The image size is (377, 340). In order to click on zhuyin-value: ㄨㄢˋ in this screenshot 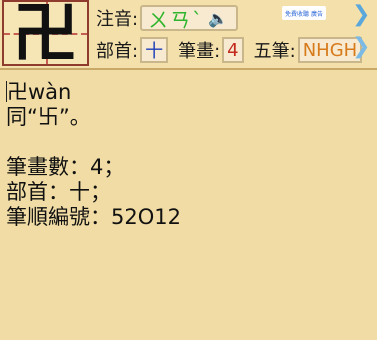, I will do `click(176, 19)`.